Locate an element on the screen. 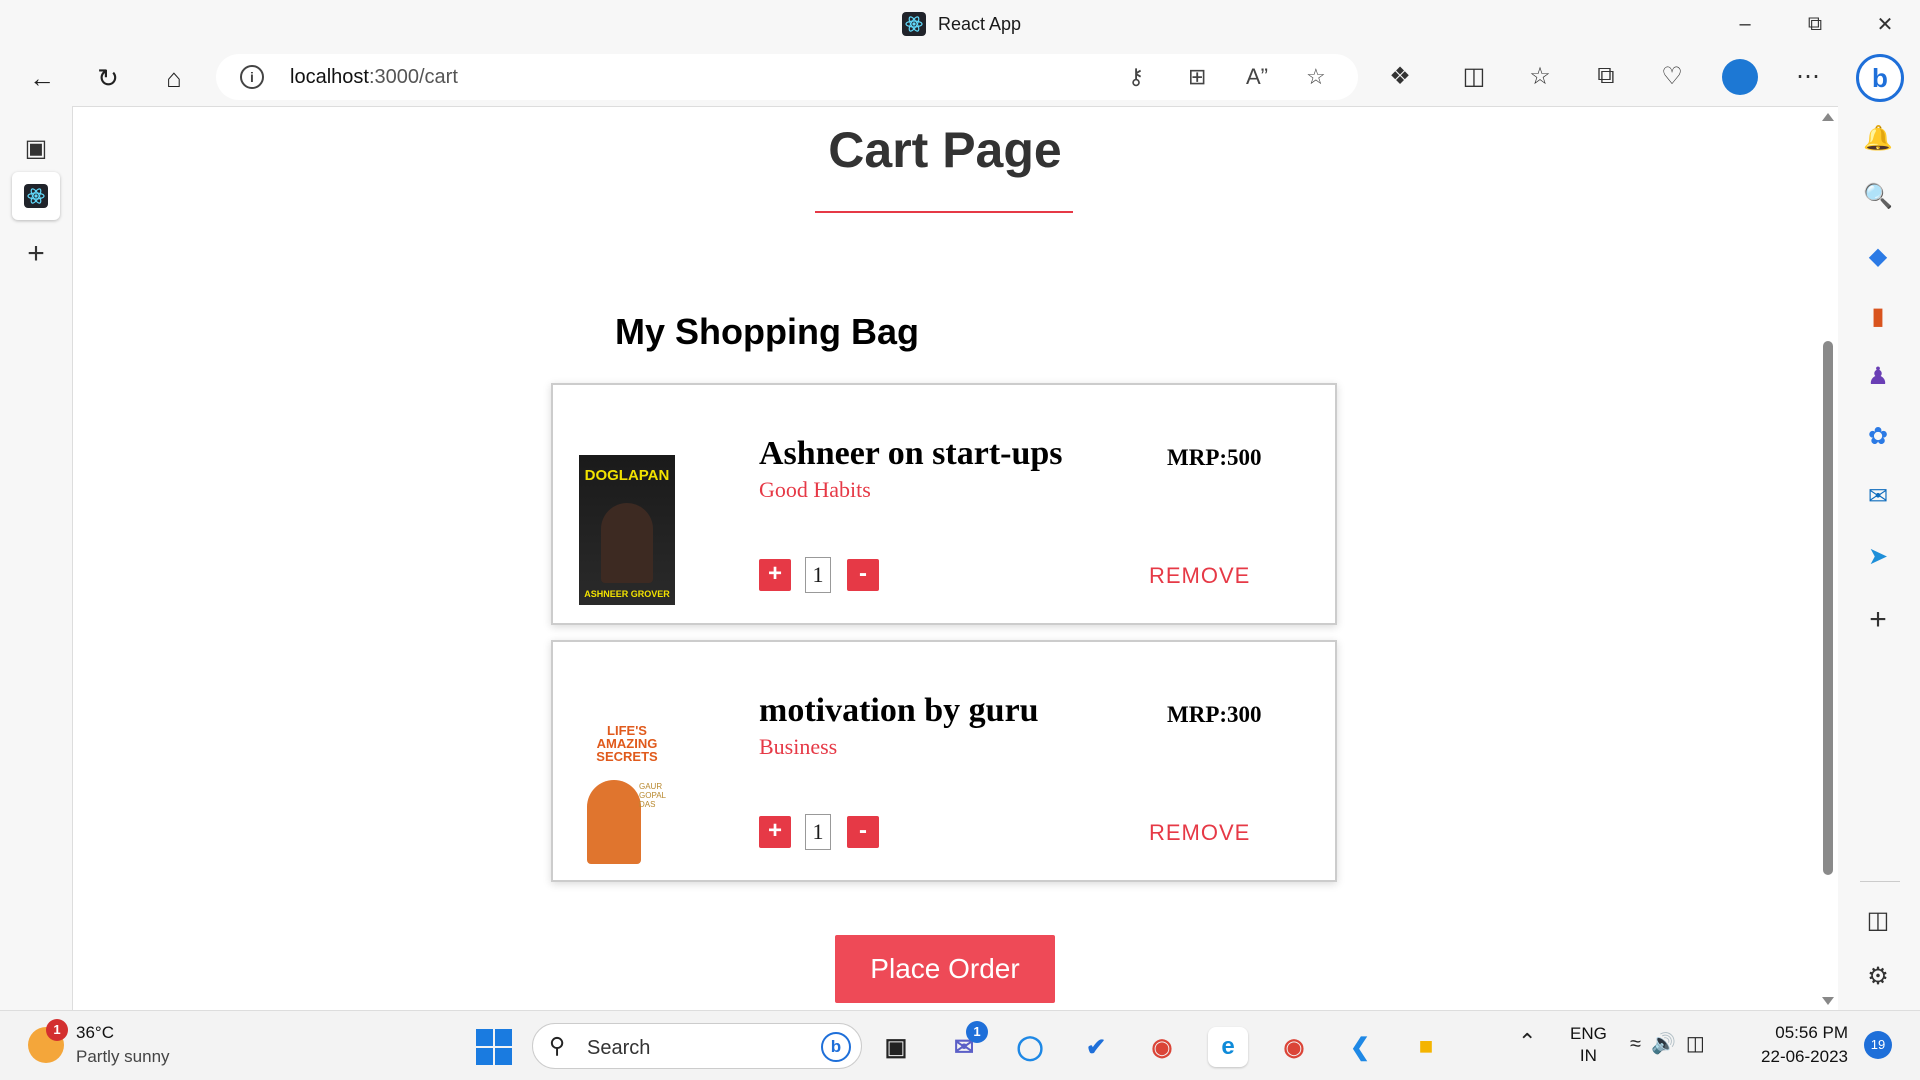 This screenshot has width=1920, height=1080. vscode-icon: ❮ is located at coordinates (1360, 1047).